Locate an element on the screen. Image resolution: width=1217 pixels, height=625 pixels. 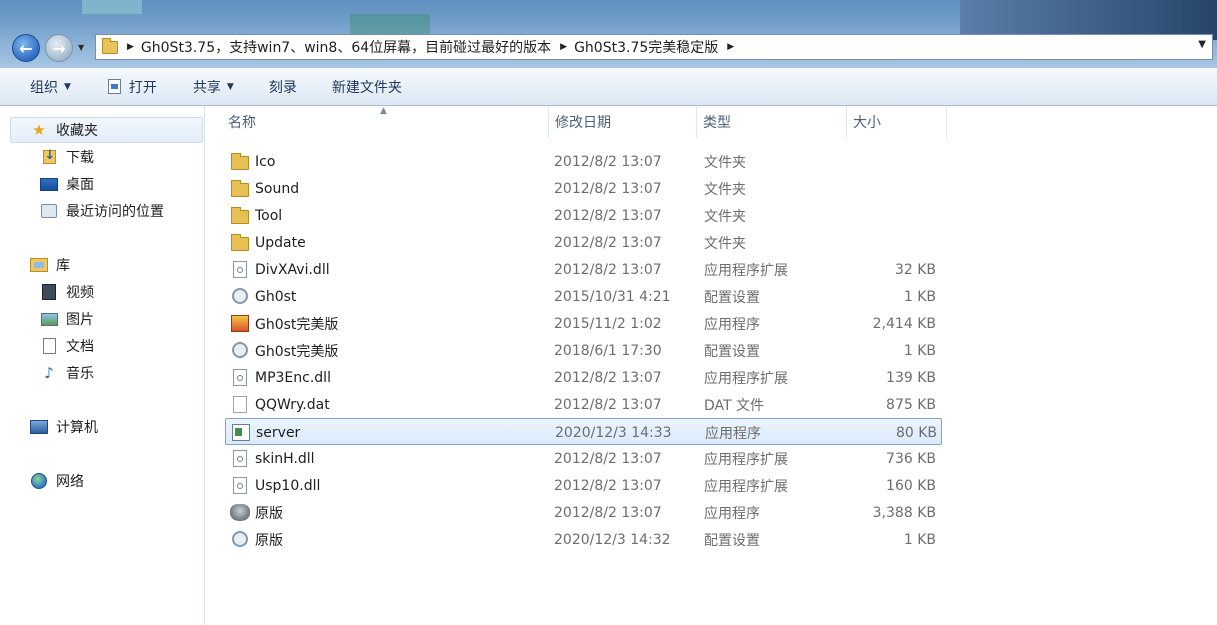
file-icon is located at coordinates (240, 404).